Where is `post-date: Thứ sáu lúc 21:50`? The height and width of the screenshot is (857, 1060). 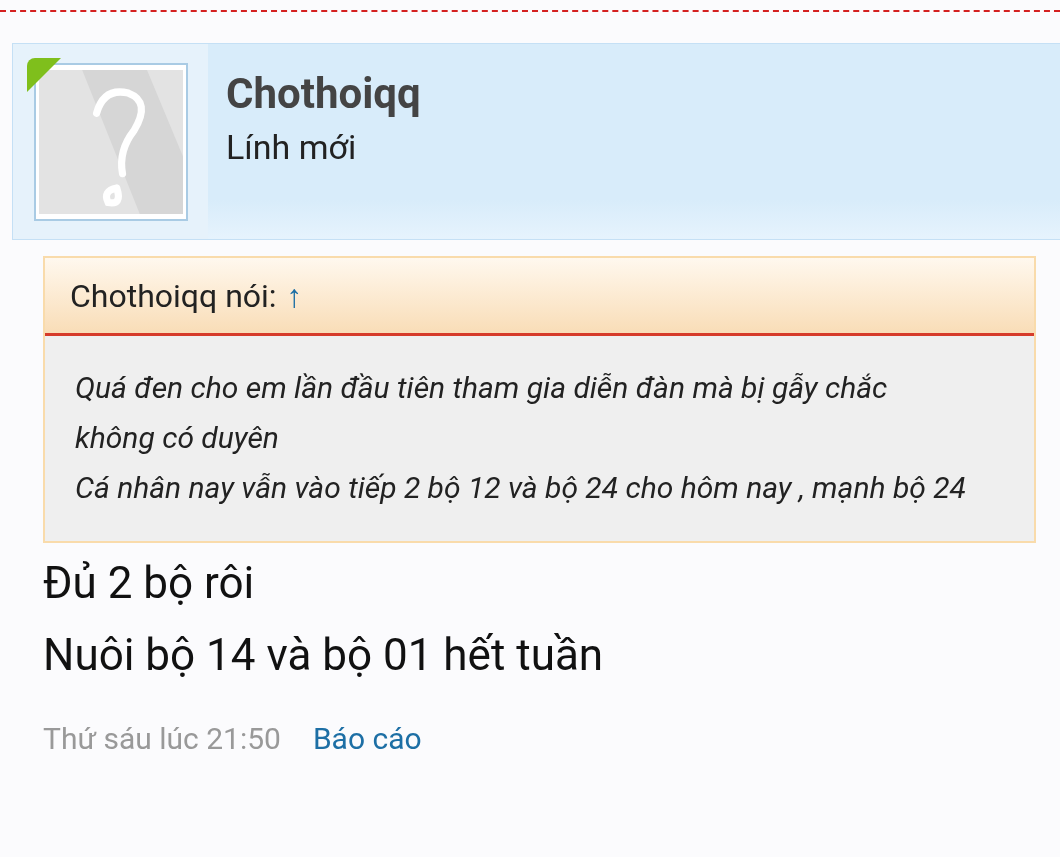
post-date: Thứ sáu lúc 21:50 is located at coordinates (162, 738).